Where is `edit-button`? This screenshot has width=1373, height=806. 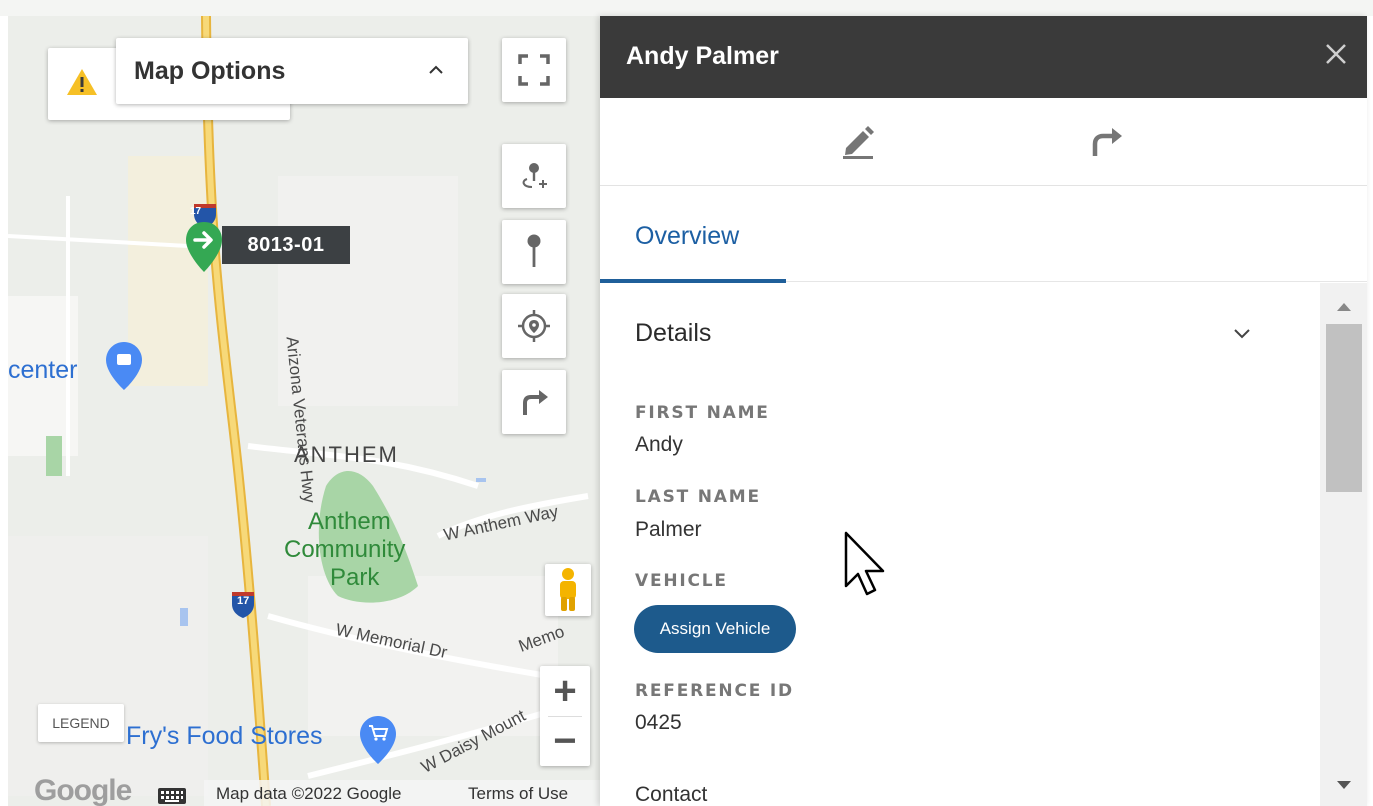 edit-button is located at coordinates (858, 142).